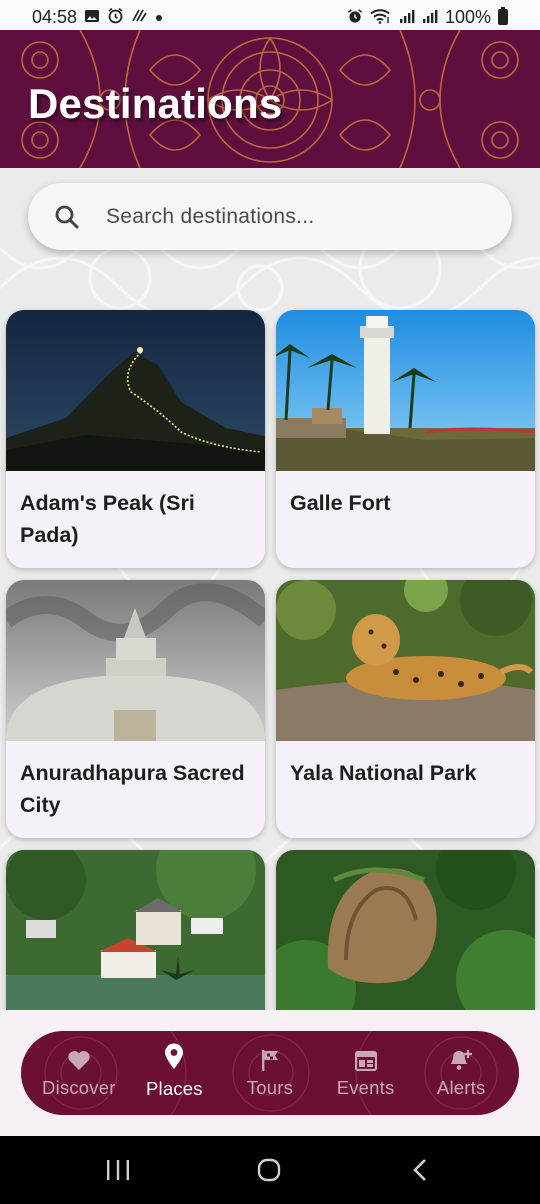 The height and width of the screenshot is (1204, 540). Describe the element at coordinates (461, 1087) in the screenshot. I see `nav-label: Alerts` at that location.